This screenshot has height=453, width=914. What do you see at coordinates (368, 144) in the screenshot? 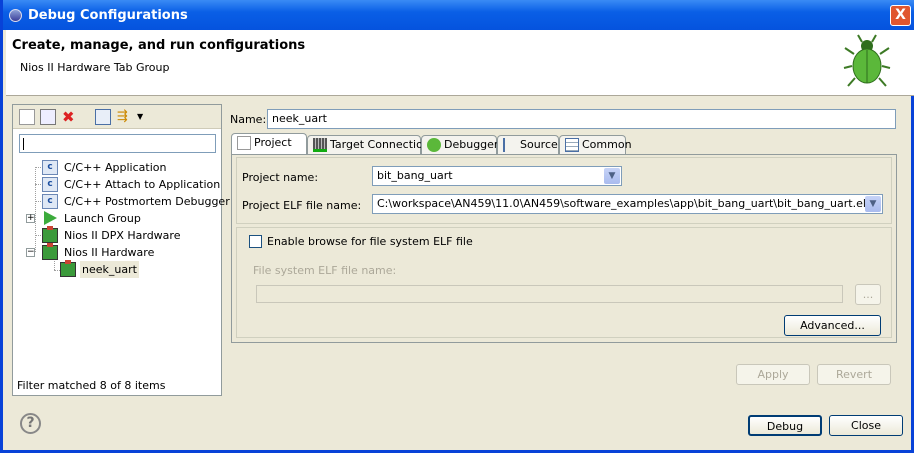
I see `tab-target-connection: Target Connection` at bounding box center [368, 144].